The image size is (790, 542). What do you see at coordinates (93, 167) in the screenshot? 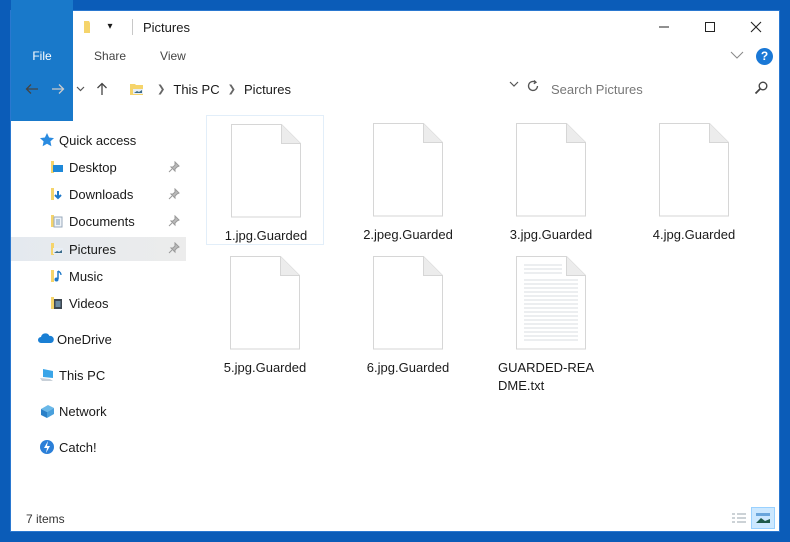
I see `sidebar-item-label: Desktop` at bounding box center [93, 167].